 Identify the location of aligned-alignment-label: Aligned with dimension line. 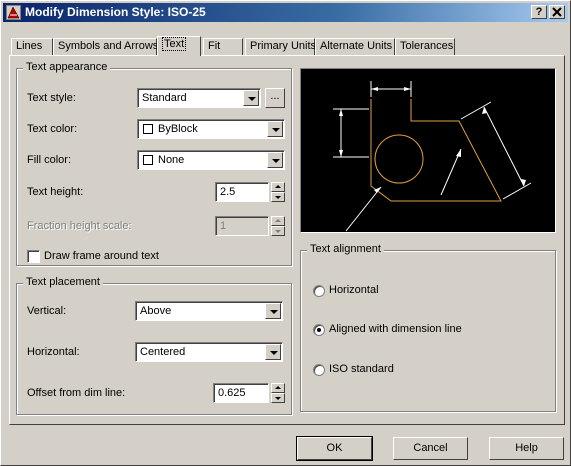
(395, 329).